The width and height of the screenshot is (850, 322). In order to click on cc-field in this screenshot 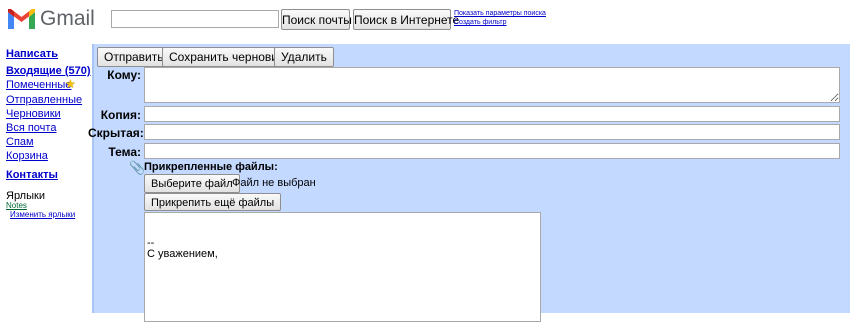, I will do `click(492, 114)`.